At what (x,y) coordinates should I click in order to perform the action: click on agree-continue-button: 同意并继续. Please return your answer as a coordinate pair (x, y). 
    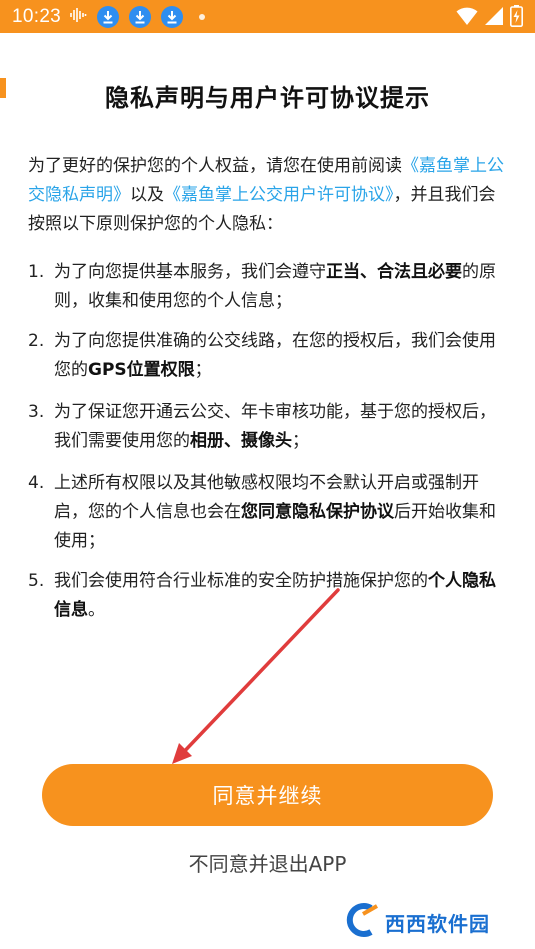
    Looking at the image, I should click on (267, 795).